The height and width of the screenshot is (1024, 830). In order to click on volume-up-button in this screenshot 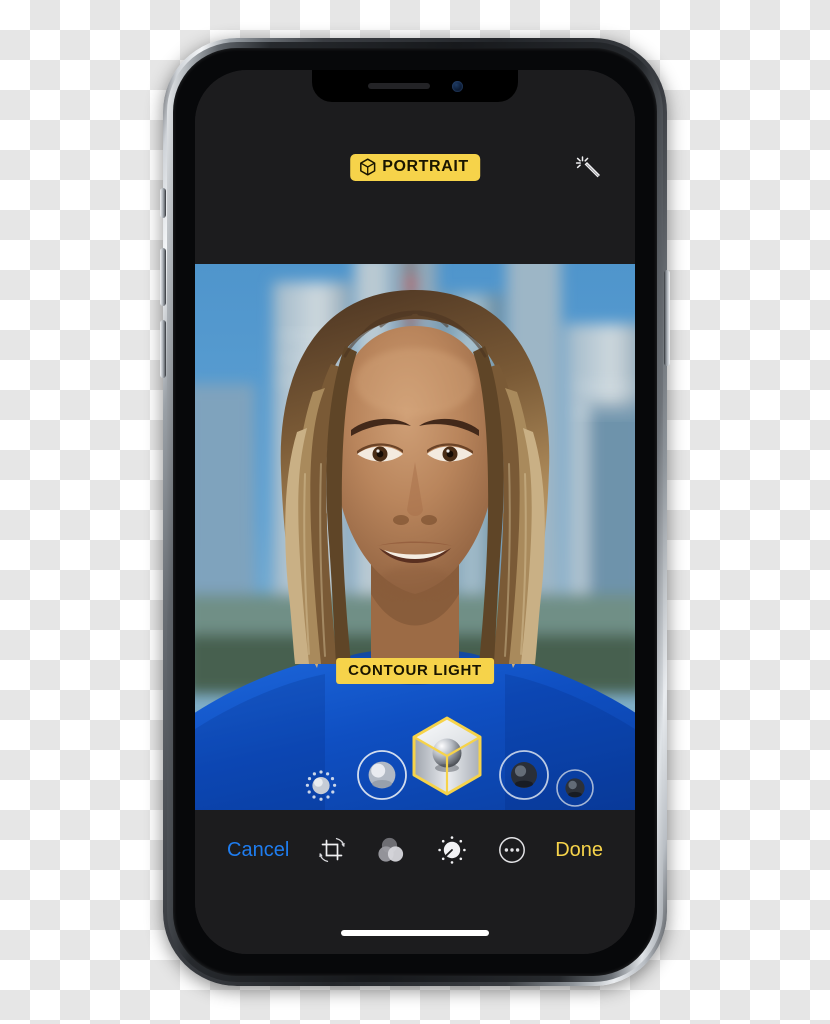, I will do `click(163, 277)`.